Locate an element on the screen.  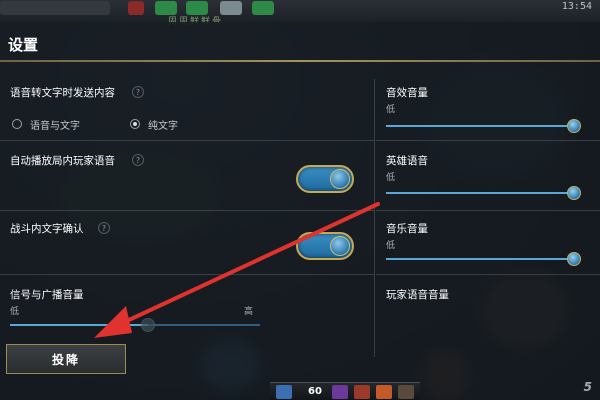
battle-text-confirm-toggle is located at coordinates (325, 246).